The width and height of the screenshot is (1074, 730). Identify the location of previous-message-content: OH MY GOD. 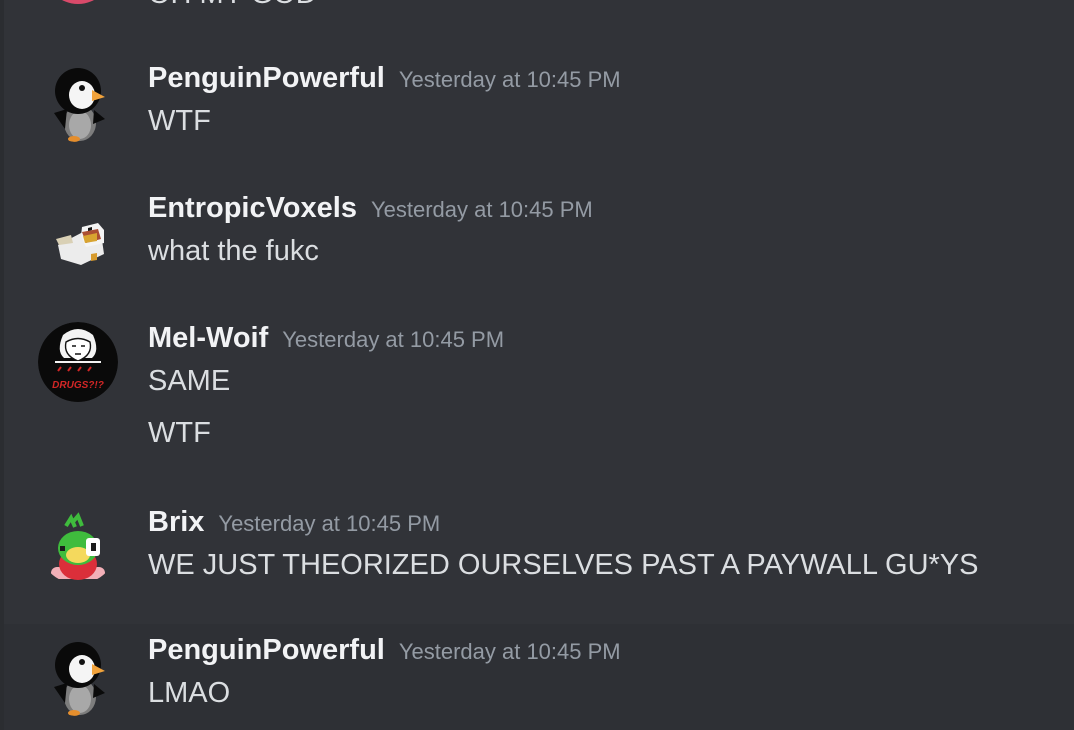
(232, 5).